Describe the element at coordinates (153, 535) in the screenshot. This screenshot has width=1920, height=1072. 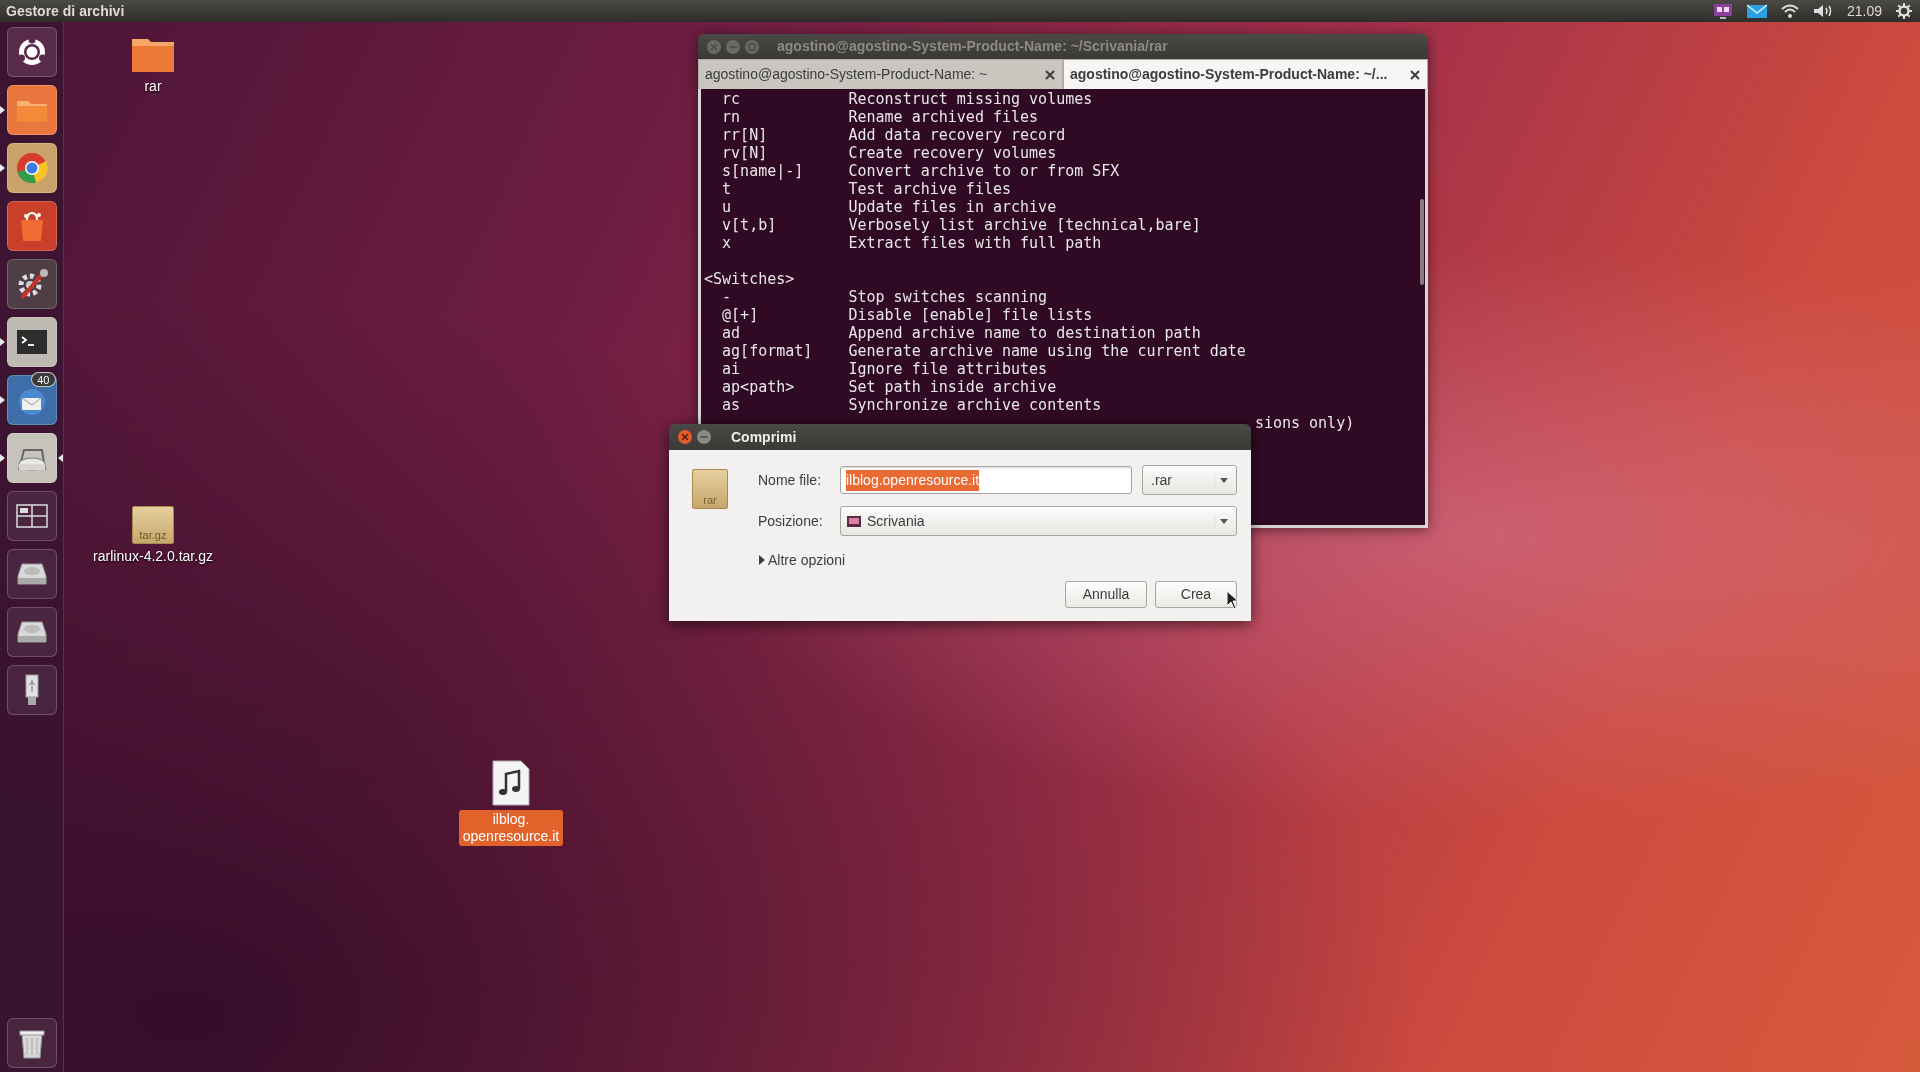
I see `icon-caption: tar.gz` at that location.